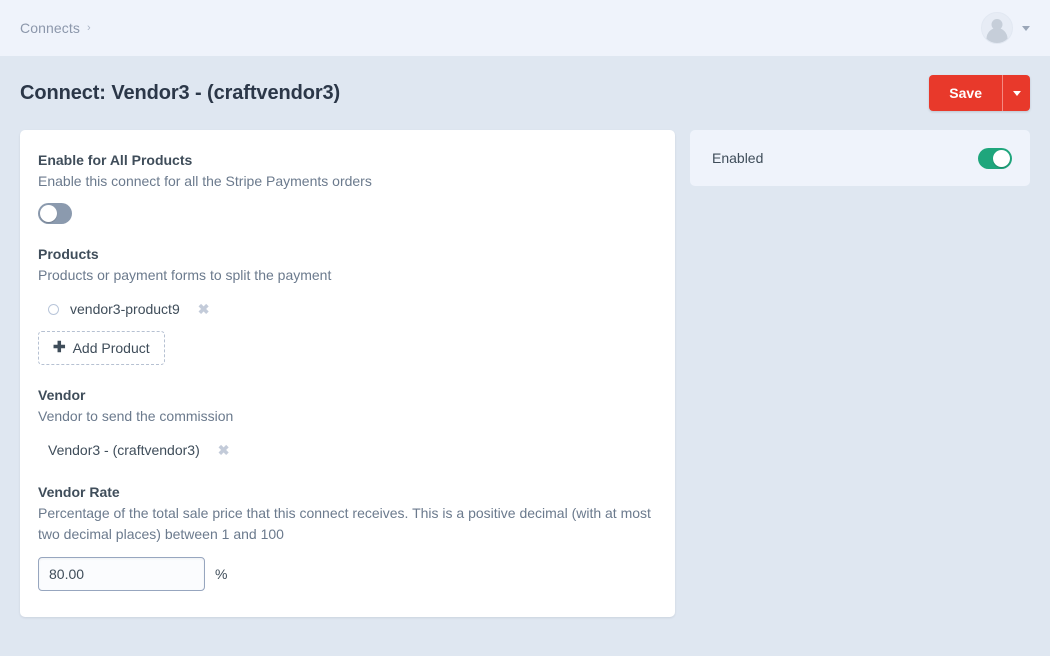 Image resolution: width=1050 pixels, height=656 pixels. I want to click on field-label: Products, so click(68, 254).